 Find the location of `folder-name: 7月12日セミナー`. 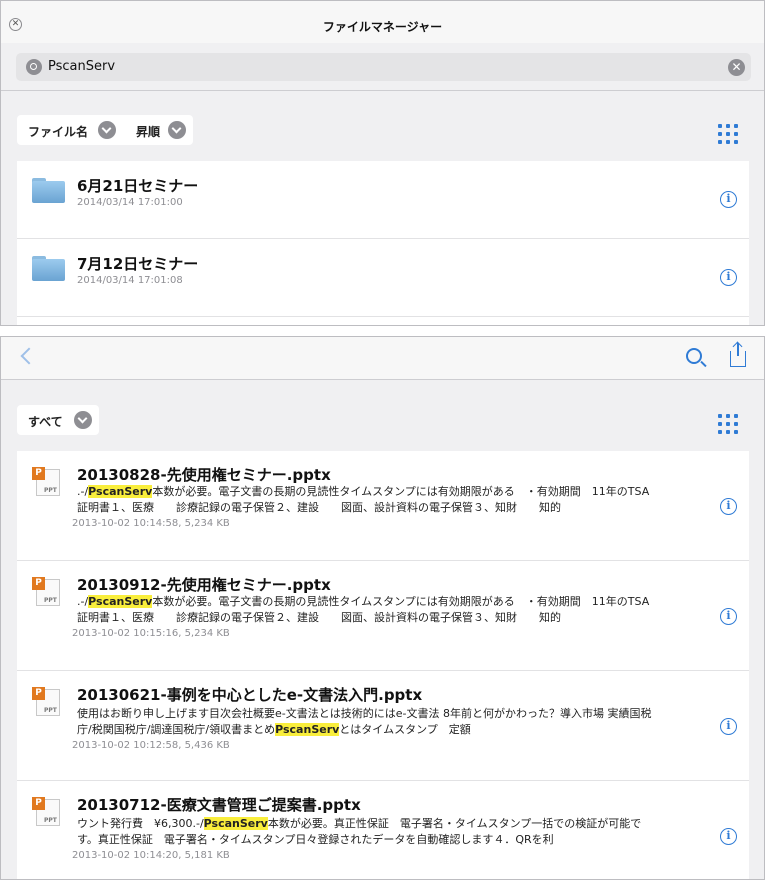

folder-name: 7月12日セミナー is located at coordinates (138, 264).